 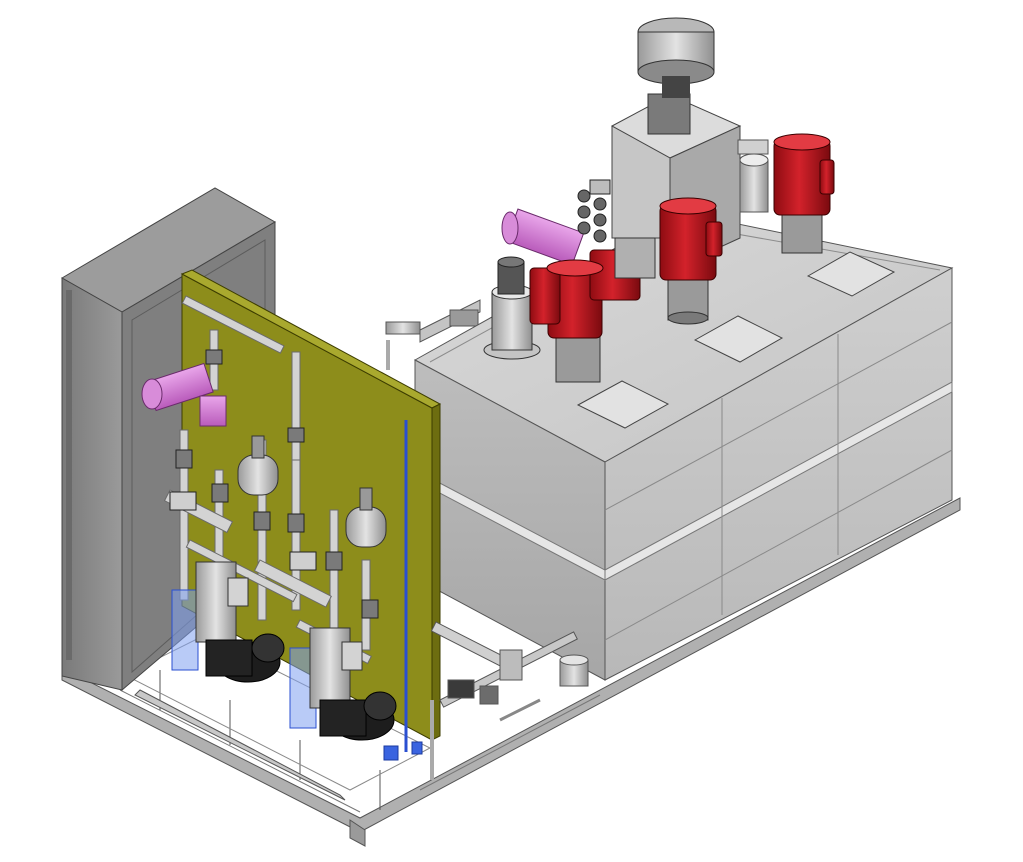 I want to click on lower-piping, so click(x=509, y=700).